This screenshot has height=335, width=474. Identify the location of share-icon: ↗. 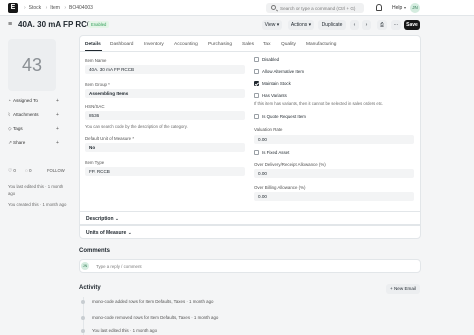
(10, 142).